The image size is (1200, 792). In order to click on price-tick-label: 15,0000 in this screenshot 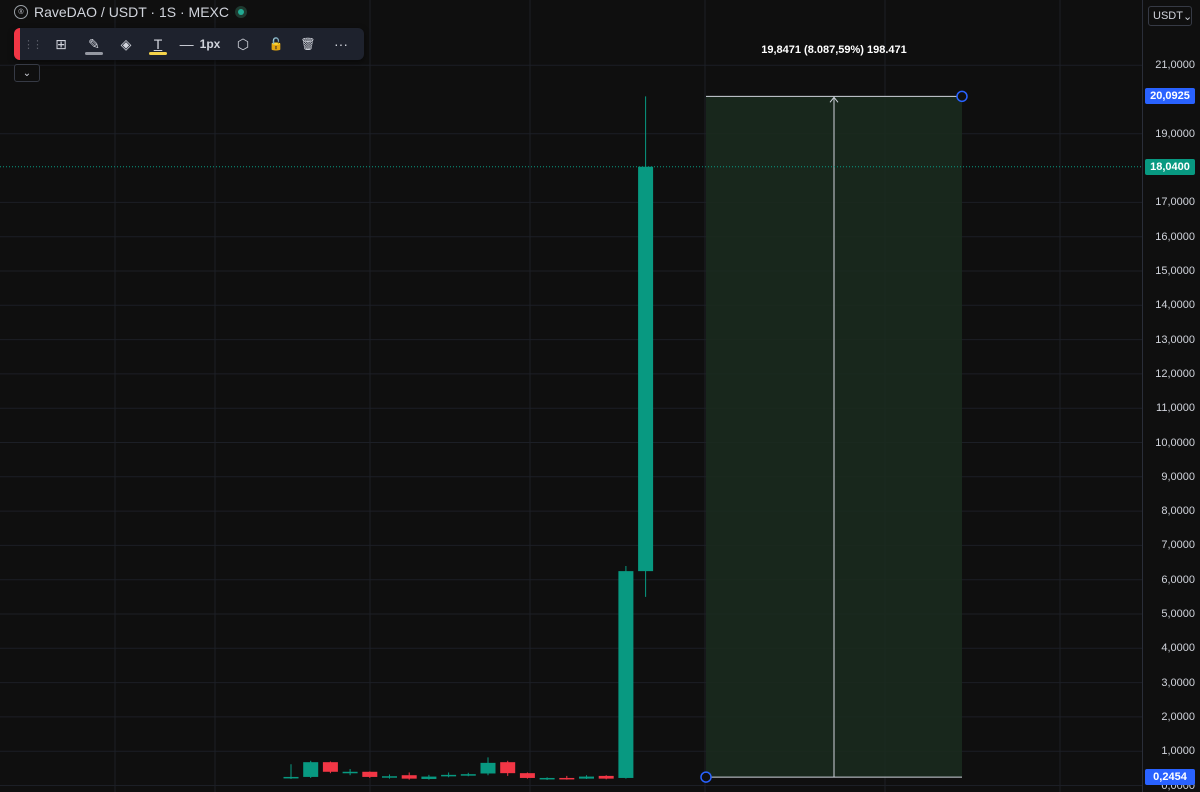, I will do `click(1175, 271)`.